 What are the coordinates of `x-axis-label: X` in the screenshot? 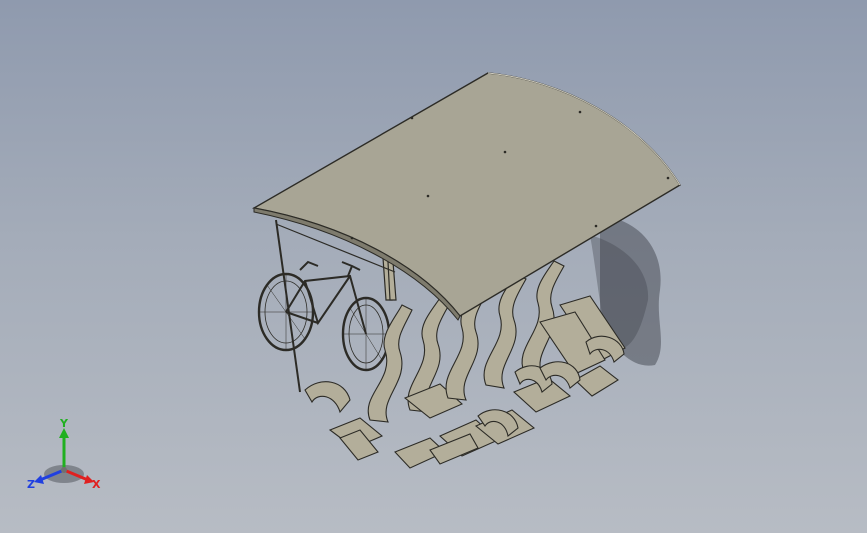 It's located at (96, 484).